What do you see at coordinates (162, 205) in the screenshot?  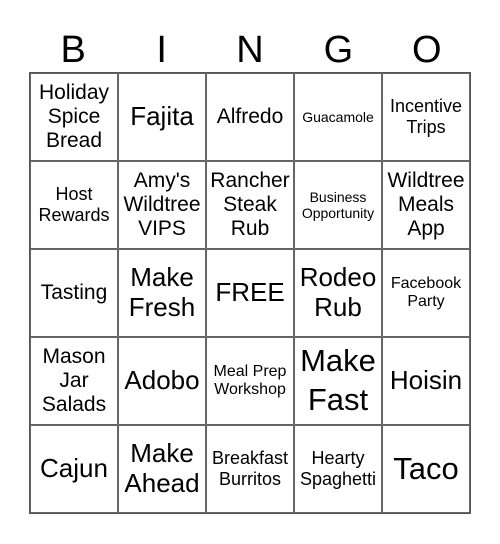 I see `bingo-cell: Amy's Wildtree VIPS` at bounding box center [162, 205].